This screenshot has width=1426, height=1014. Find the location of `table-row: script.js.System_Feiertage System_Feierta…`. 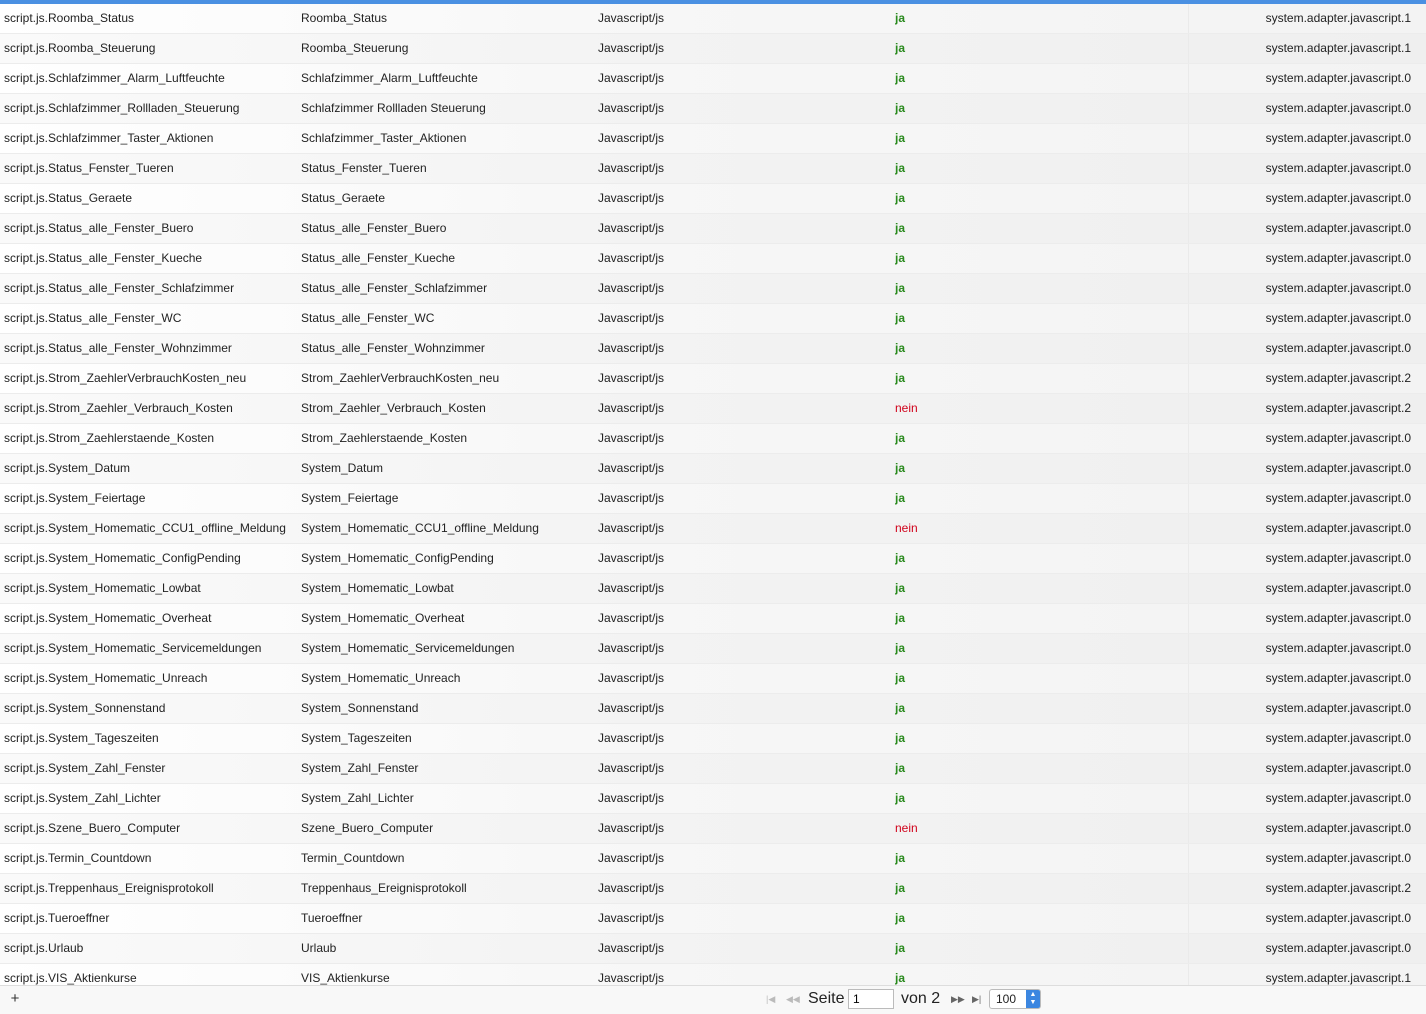

table-row: script.js.System_Feiertage System_Feierta… is located at coordinates (713, 499).